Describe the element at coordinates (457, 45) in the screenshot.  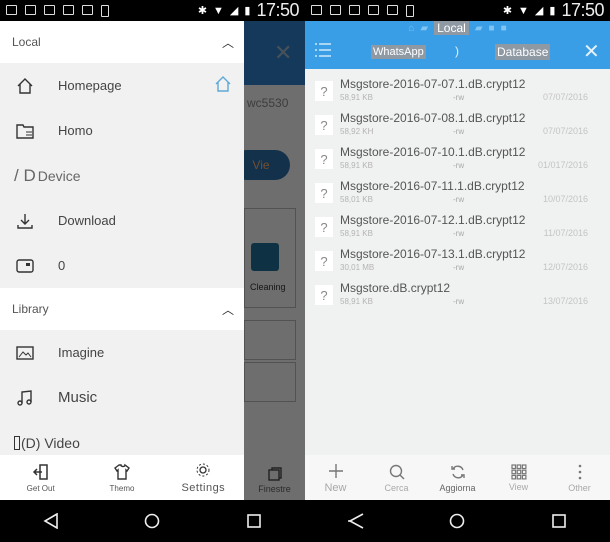
I see `app-header: ⌂ ▰ Local ▰ ■ ■ WhatsApp ) Database ✕` at that location.